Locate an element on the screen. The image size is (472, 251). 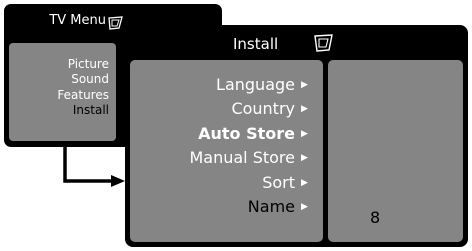
menu-item-sort: Sort ▶ is located at coordinates (286, 183).